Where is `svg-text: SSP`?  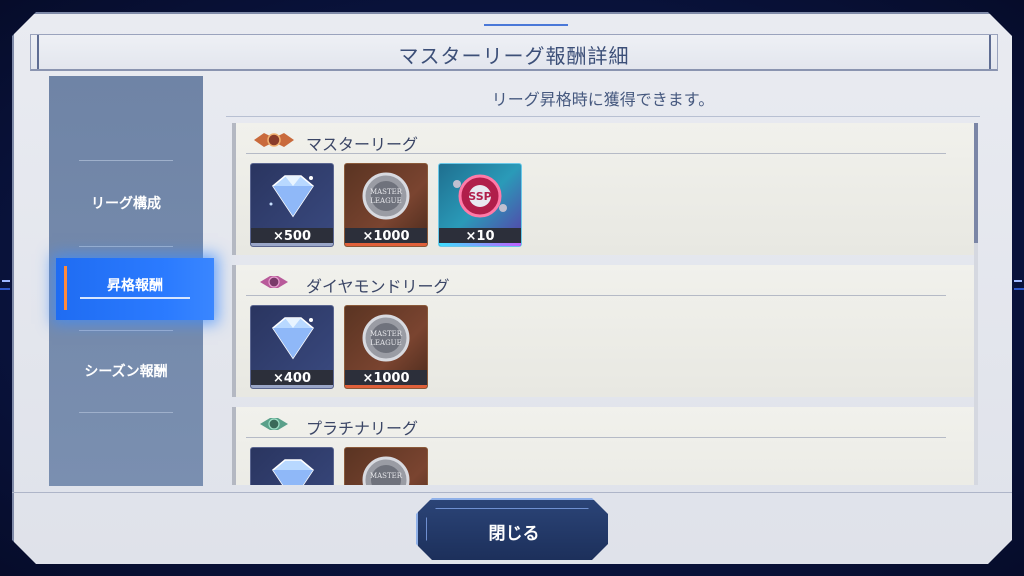
svg-text: SSP is located at coordinates (479, 196).